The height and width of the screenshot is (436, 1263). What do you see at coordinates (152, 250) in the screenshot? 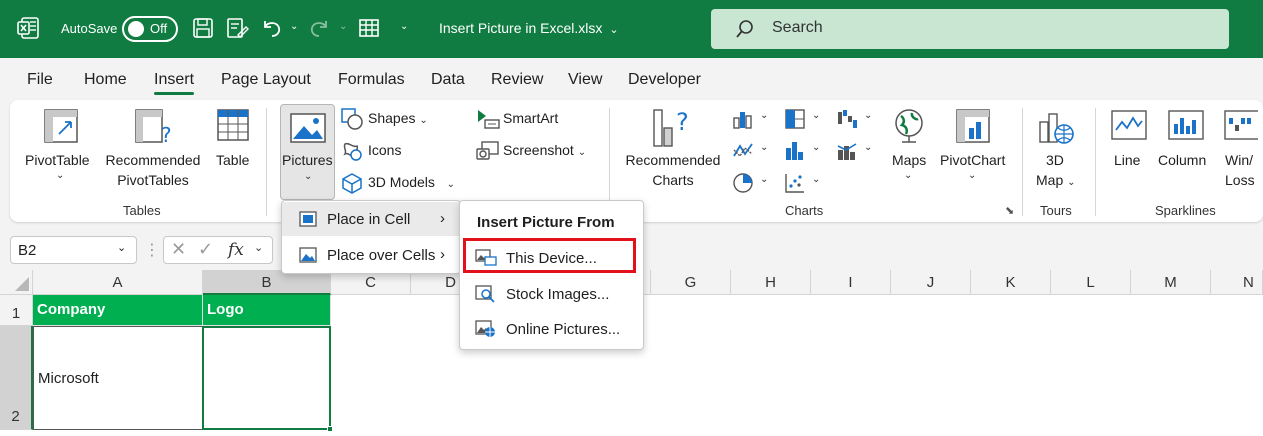
I see `more-options-icon: ⋮` at bounding box center [152, 250].